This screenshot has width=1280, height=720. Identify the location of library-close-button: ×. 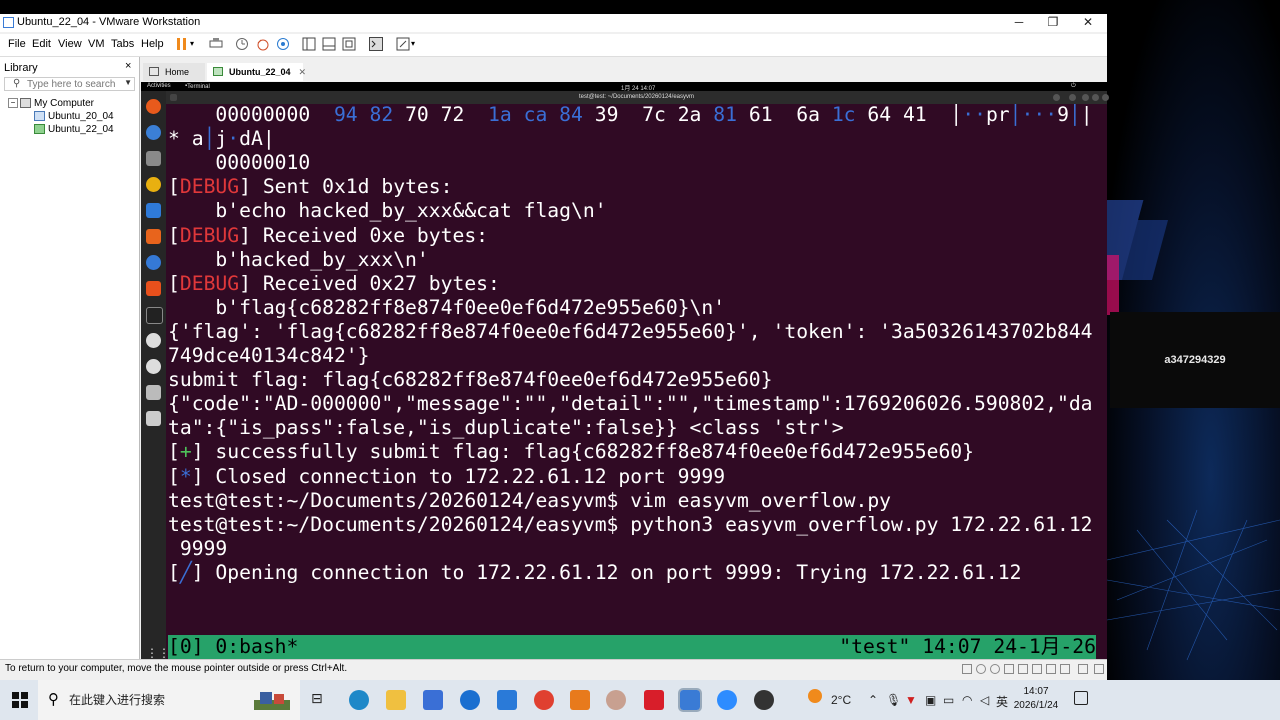
(128, 66).